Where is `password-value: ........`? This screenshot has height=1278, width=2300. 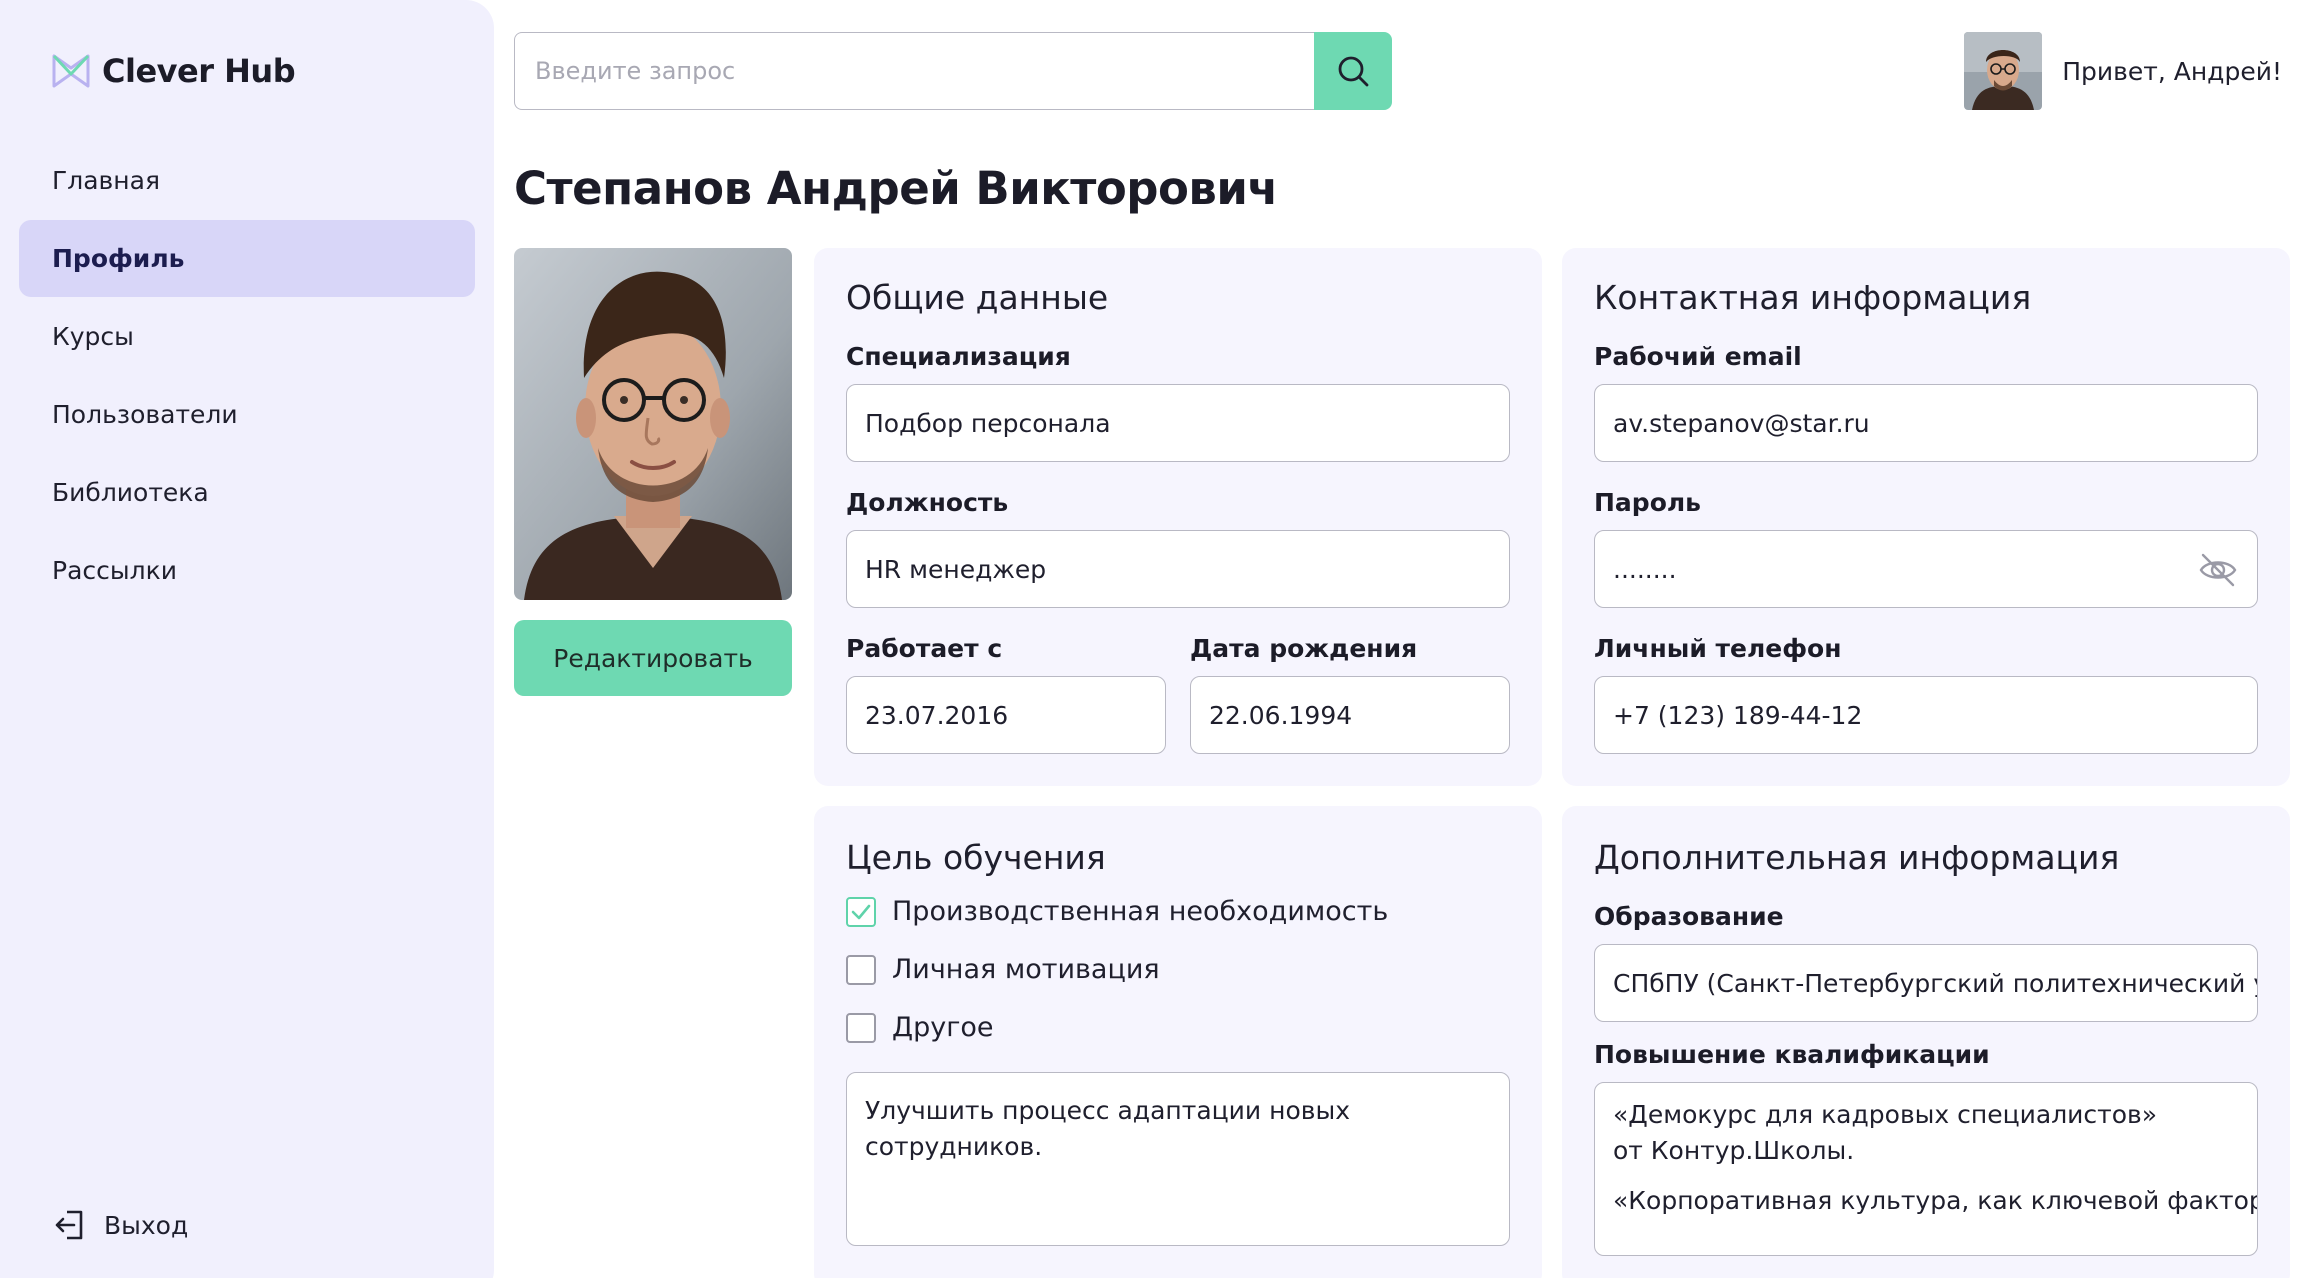
password-value: ........ is located at coordinates (1645, 569).